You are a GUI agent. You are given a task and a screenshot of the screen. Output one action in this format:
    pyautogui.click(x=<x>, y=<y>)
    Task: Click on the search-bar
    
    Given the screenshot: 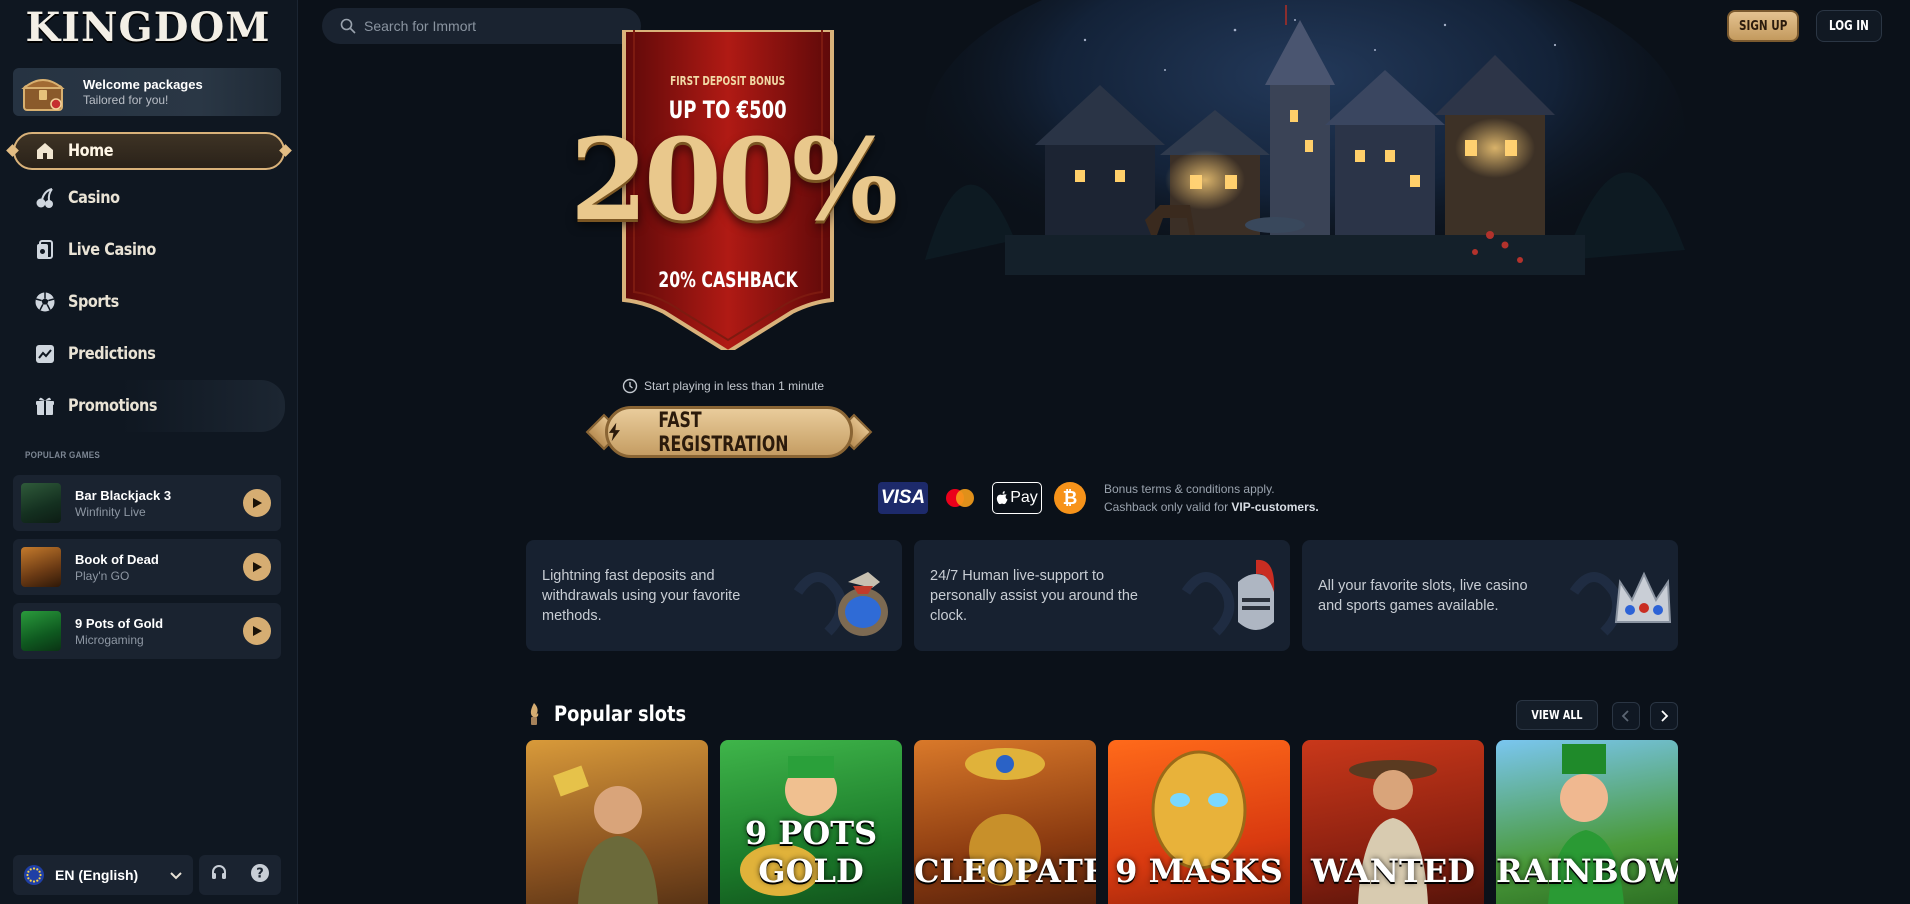 What is the action you would take?
    pyautogui.click(x=481, y=26)
    